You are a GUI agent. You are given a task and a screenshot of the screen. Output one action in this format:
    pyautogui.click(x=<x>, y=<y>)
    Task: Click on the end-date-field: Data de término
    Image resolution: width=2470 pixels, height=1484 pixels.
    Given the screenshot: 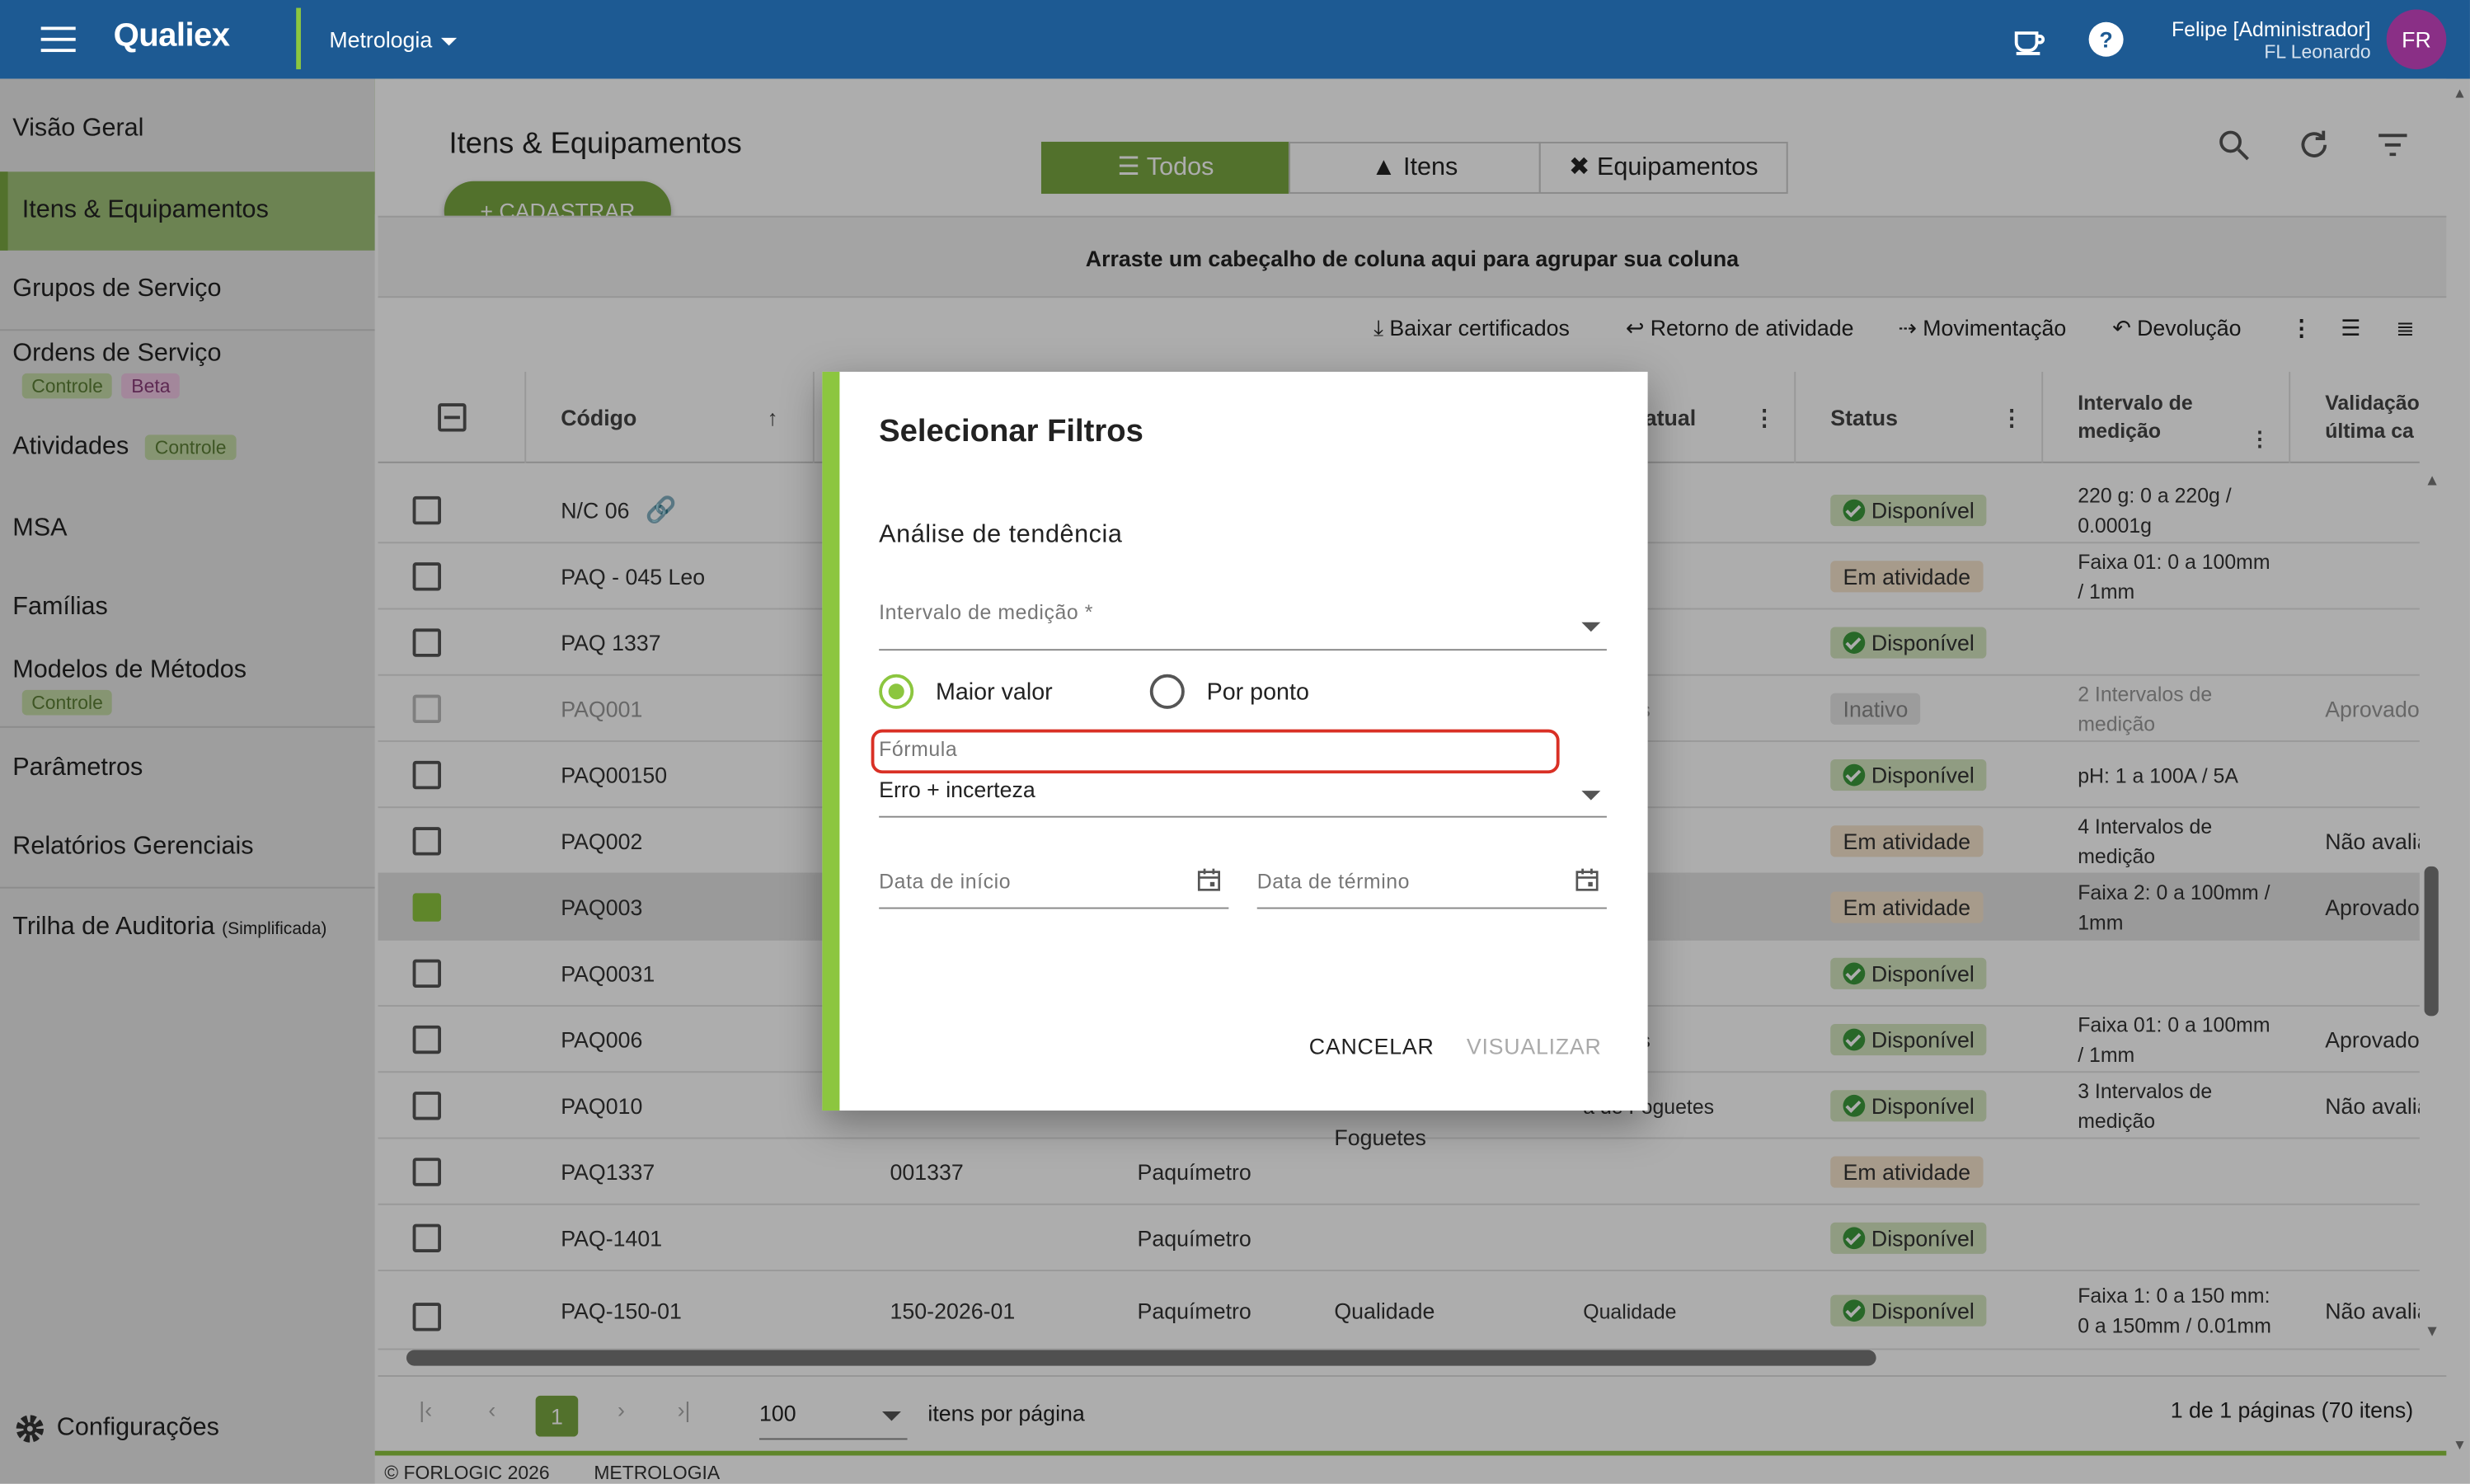 What is the action you would take?
    pyautogui.click(x=1431, y=884)
    